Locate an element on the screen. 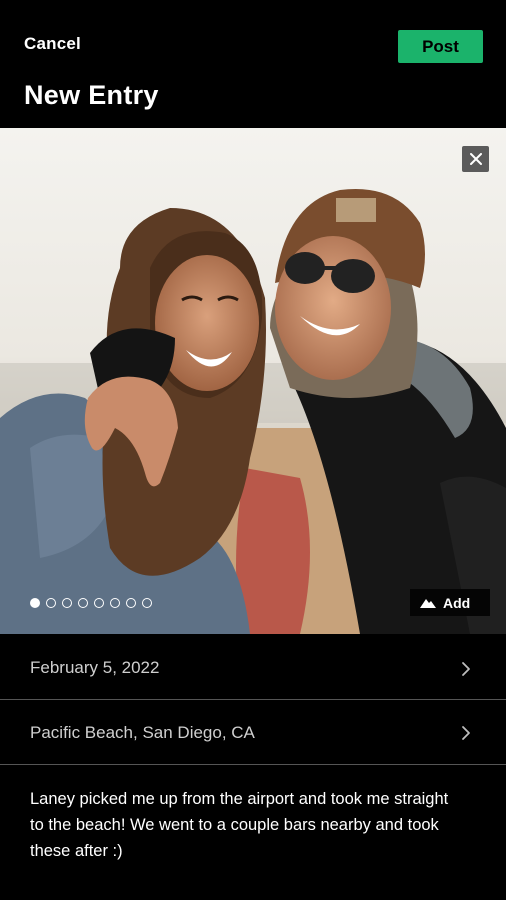 The height and width of the screenshot is (900, 506). top-bar: Cancel Post New Entry is located at coordinates (253, 63).